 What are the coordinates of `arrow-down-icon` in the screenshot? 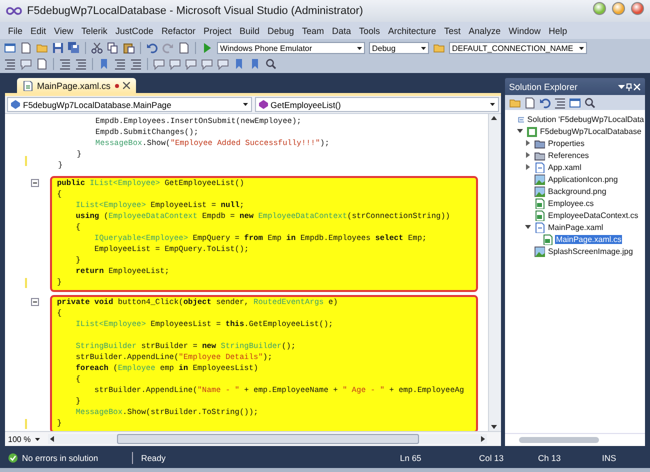 It's located at (494, 427).